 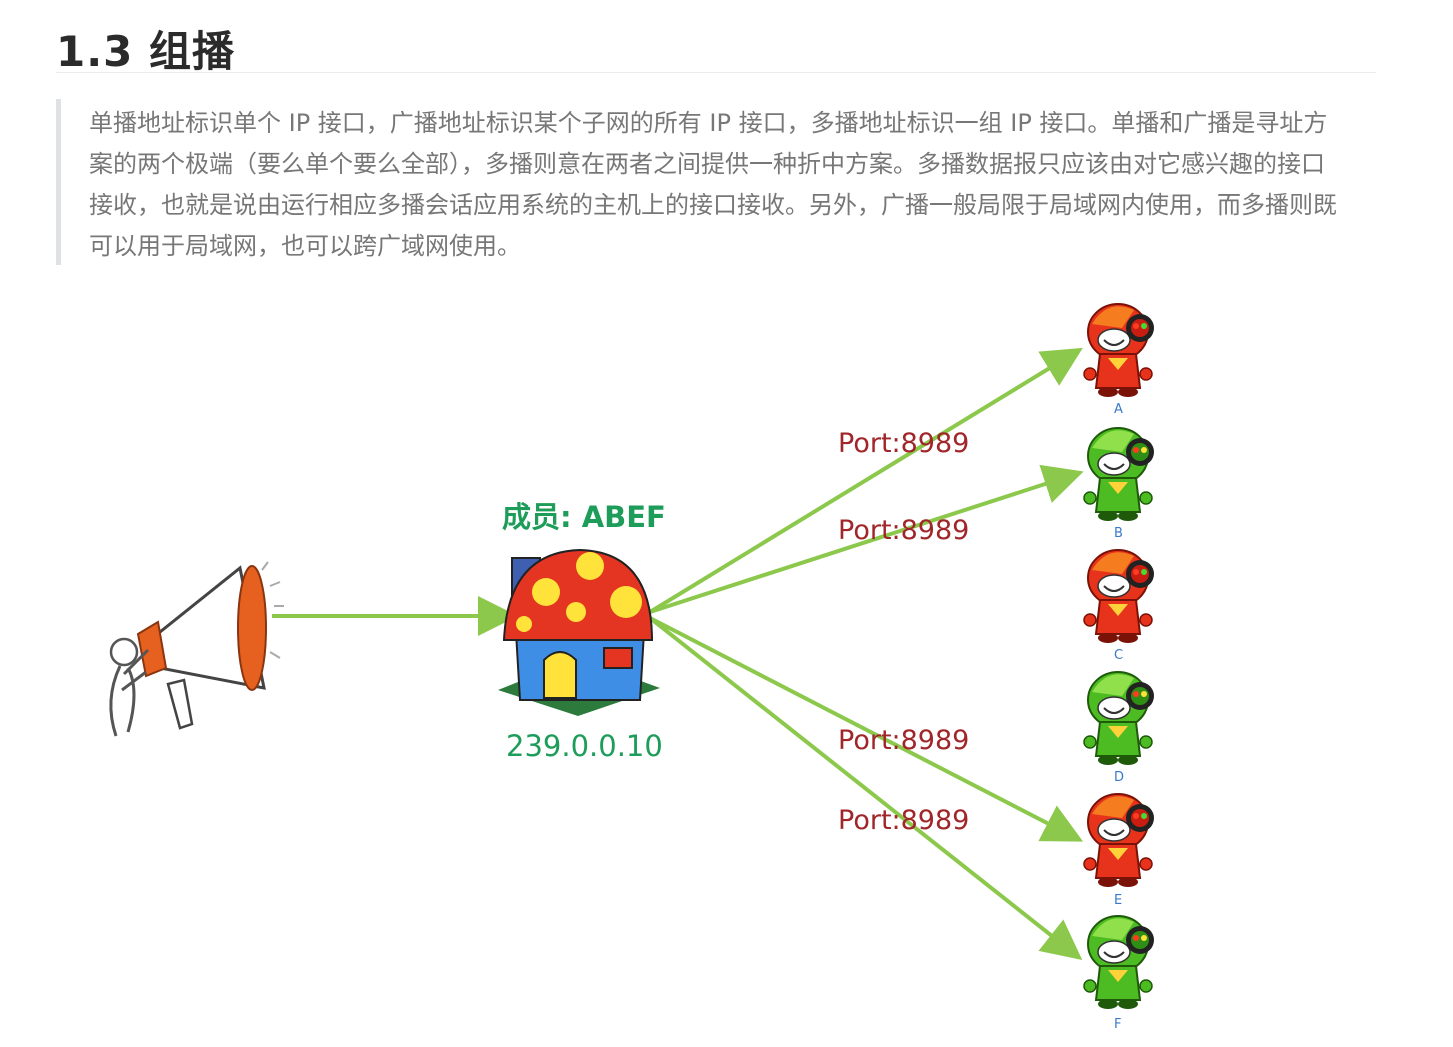 What do you see at coordinates (1119, 840) in the screenshot?
I see `receiver-e-icon` at bounding box center [1119, 840].